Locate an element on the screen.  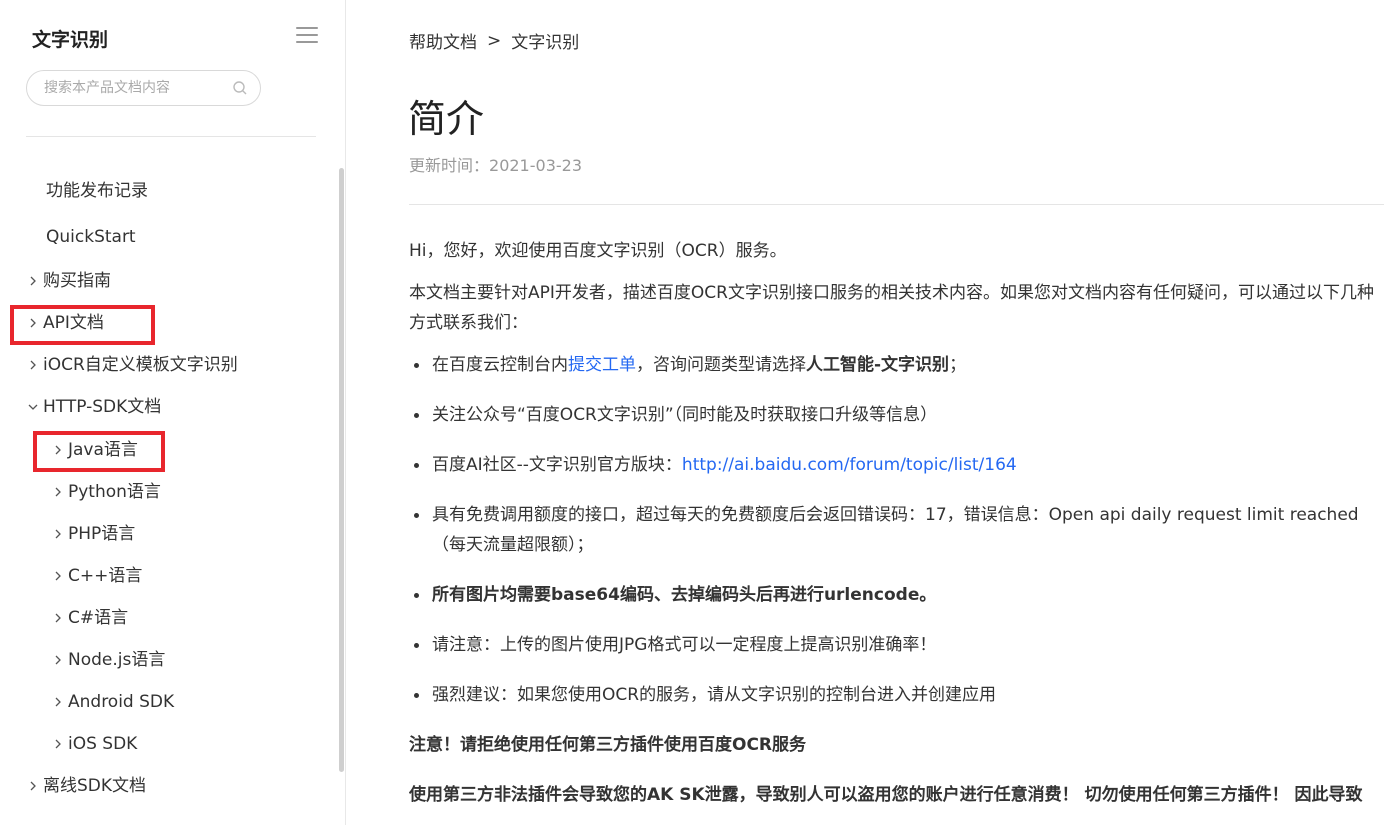
update-time: 更新时间：2021-03-23 is located at coordinates (495, 164).